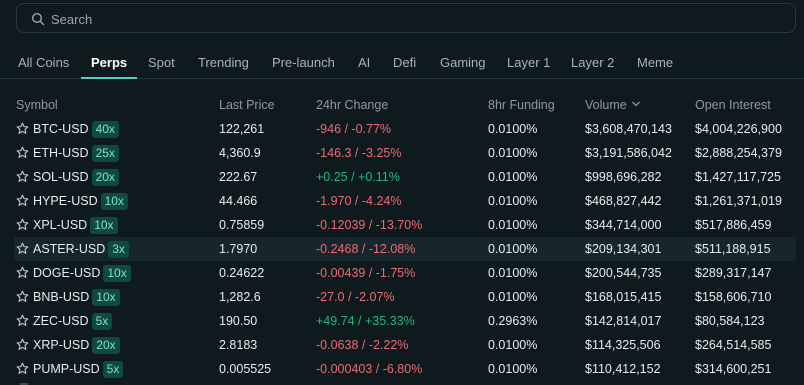 This screenshot has width=804, height=385. Describe the element at coordinates (238, 201) in the screenshot. I see `last-price-cell: 44.466` at that location.